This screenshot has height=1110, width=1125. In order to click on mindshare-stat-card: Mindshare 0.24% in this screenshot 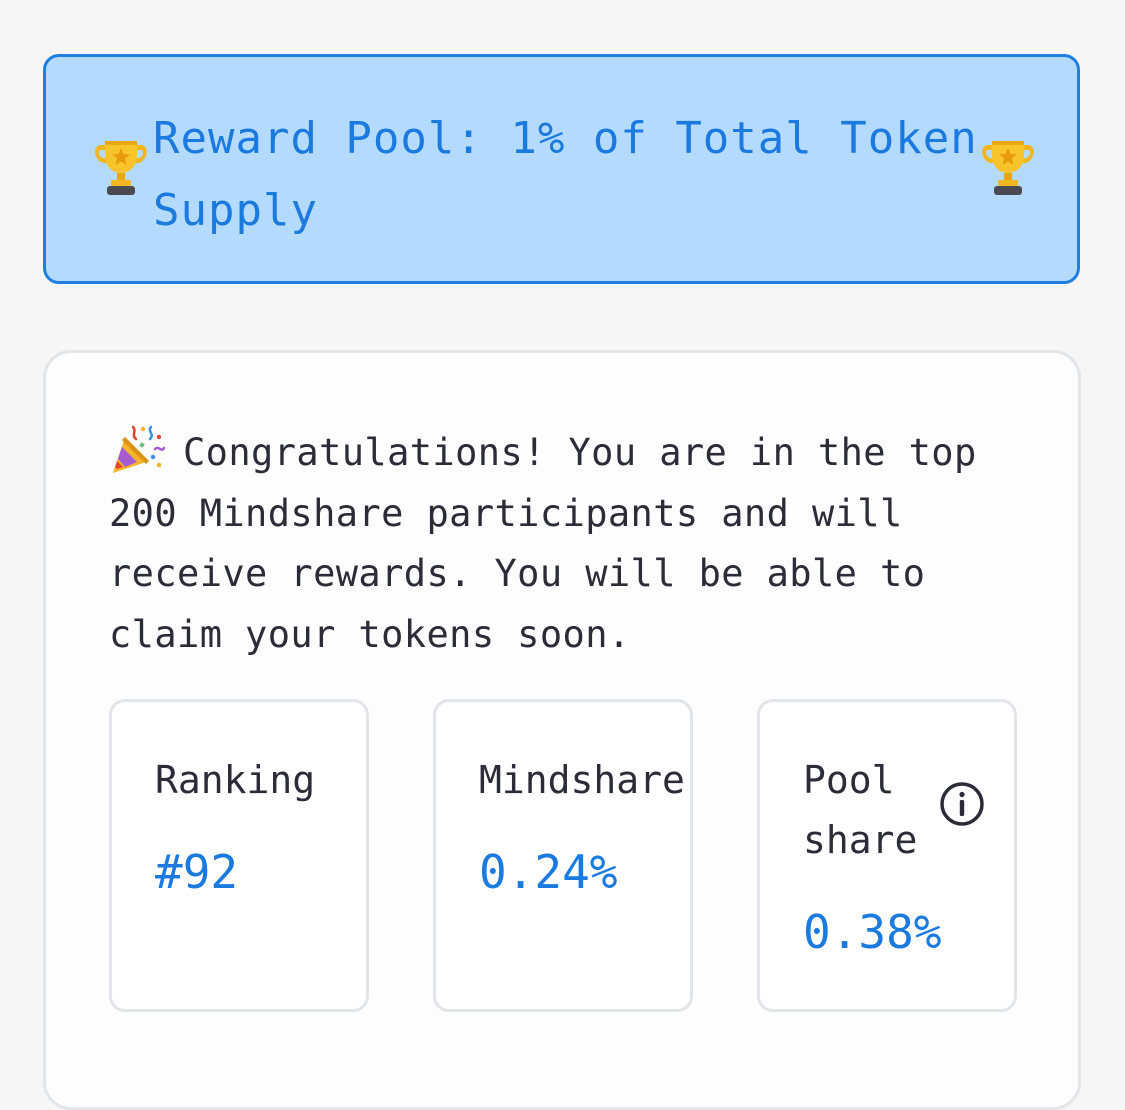, I will do `click(563, 855)`.